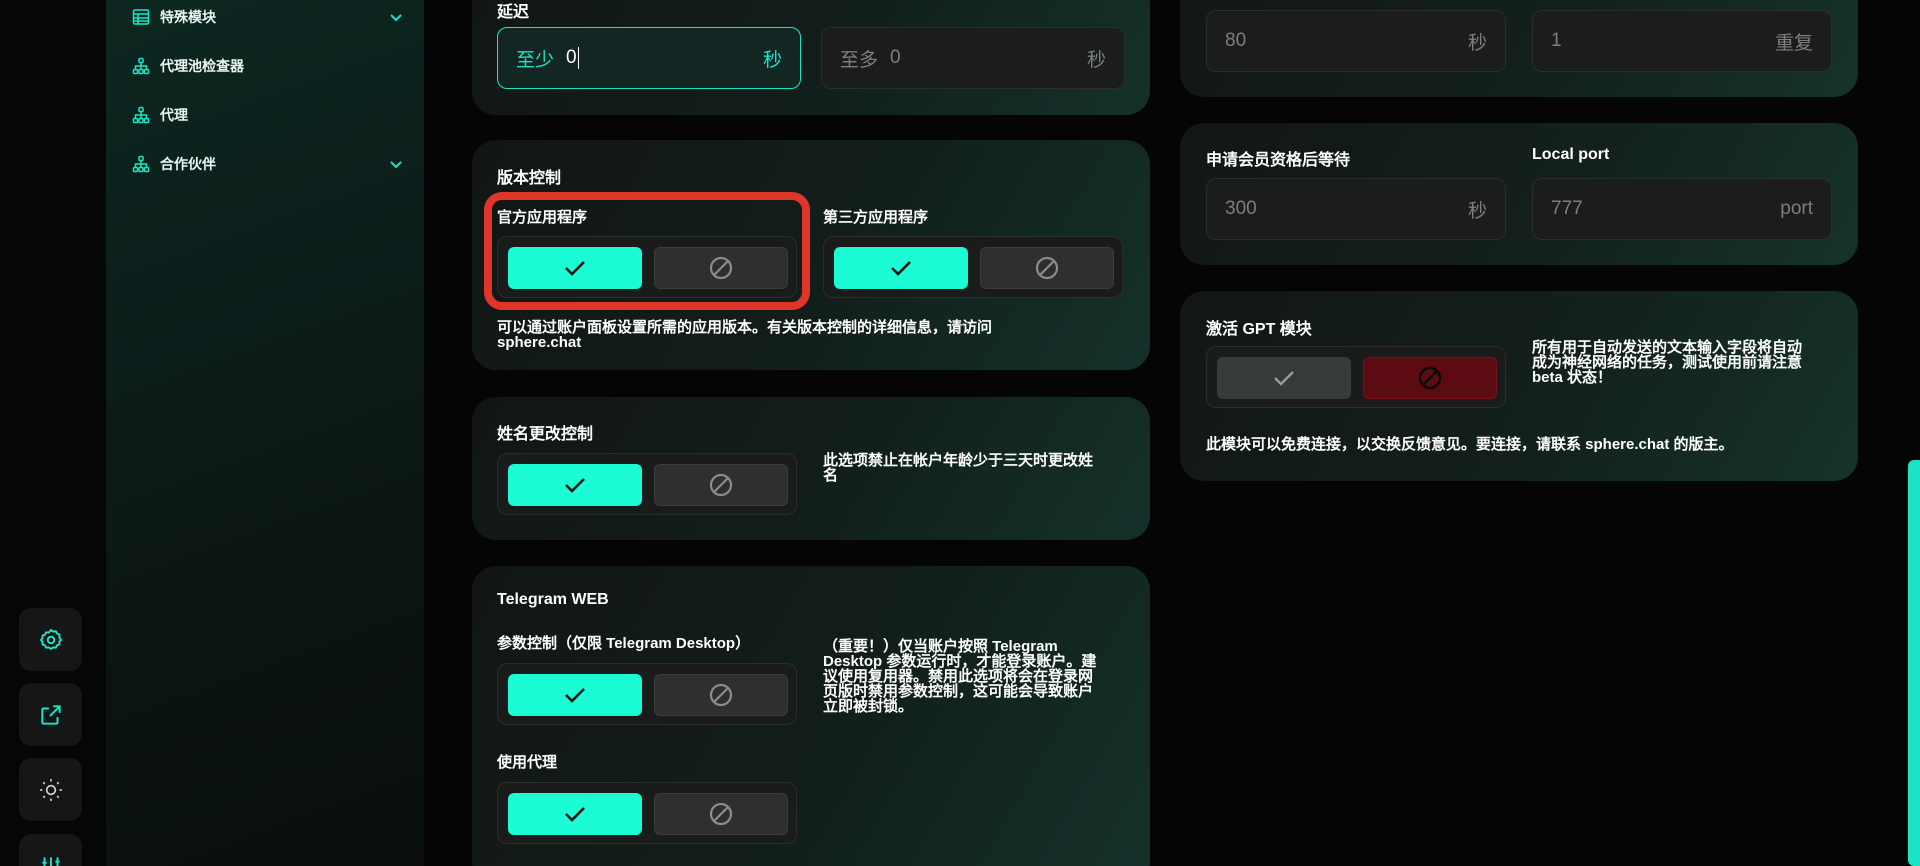 The height and width of the screenshot is (866, 1920). What do you see at coordinates (745, 327) in the screenshot?
I see `desc-line: 可以通过账户面板设置所需的应用版本。有关版本控制的详细信息，请访问` at bounding box center [745, 327].